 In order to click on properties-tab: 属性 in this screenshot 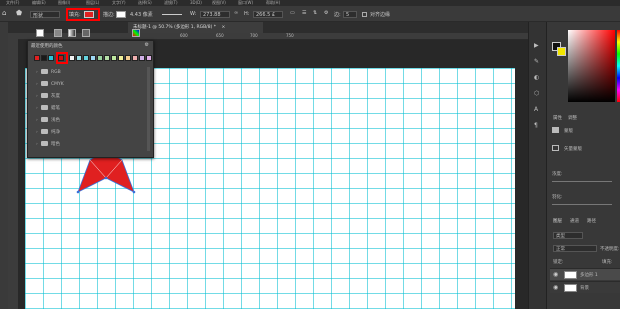, I will do `click(557, 118)`.